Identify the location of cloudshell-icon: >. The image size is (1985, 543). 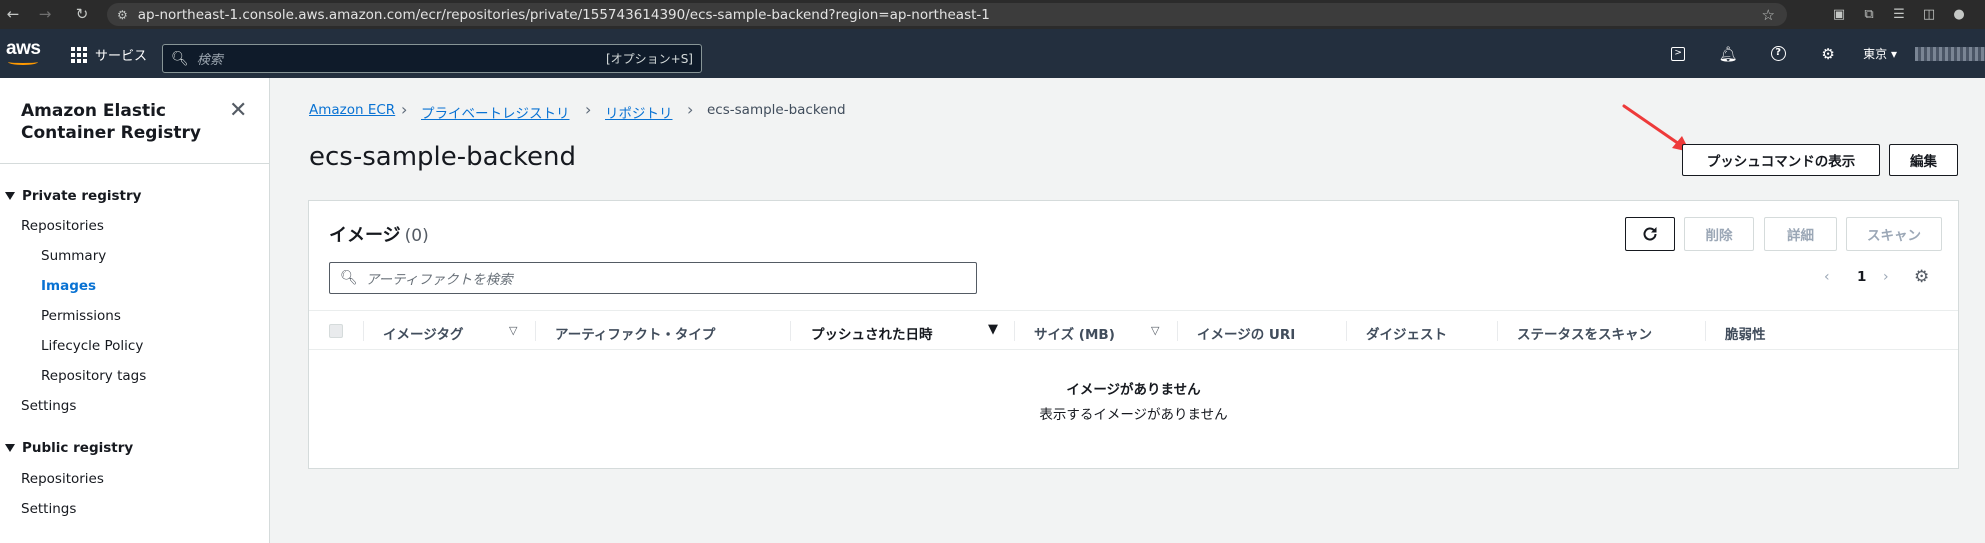
(1678, 53).